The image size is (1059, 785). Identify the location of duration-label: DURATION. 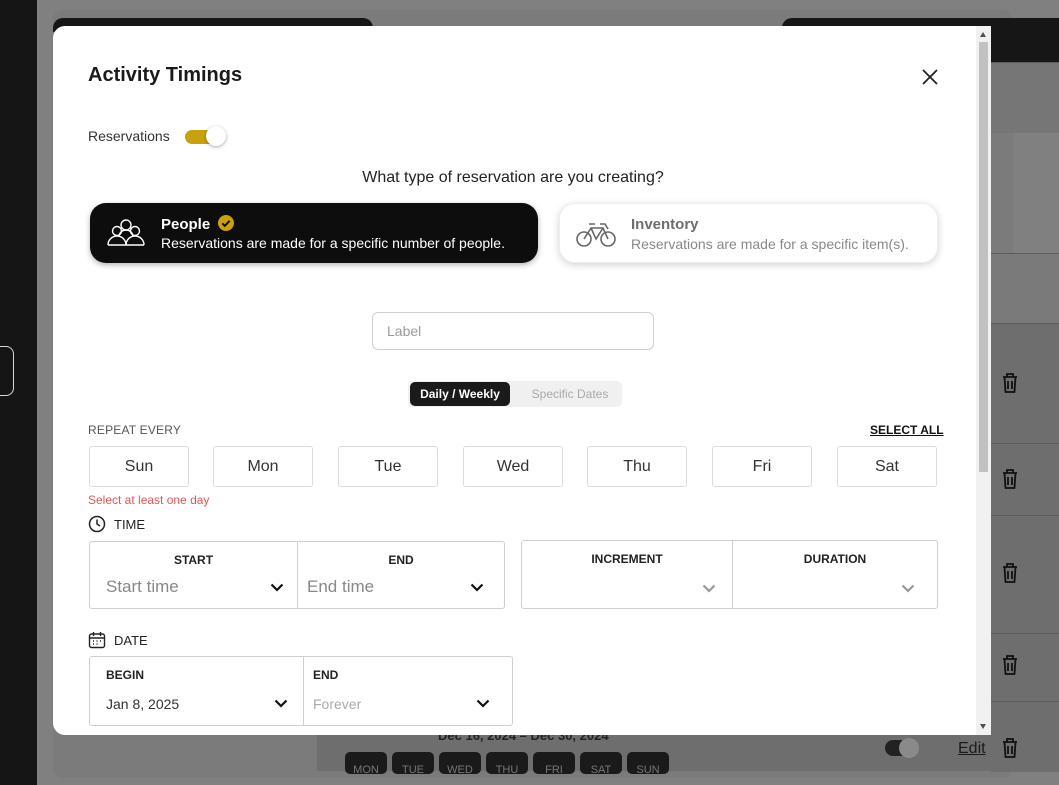
(835, 559).